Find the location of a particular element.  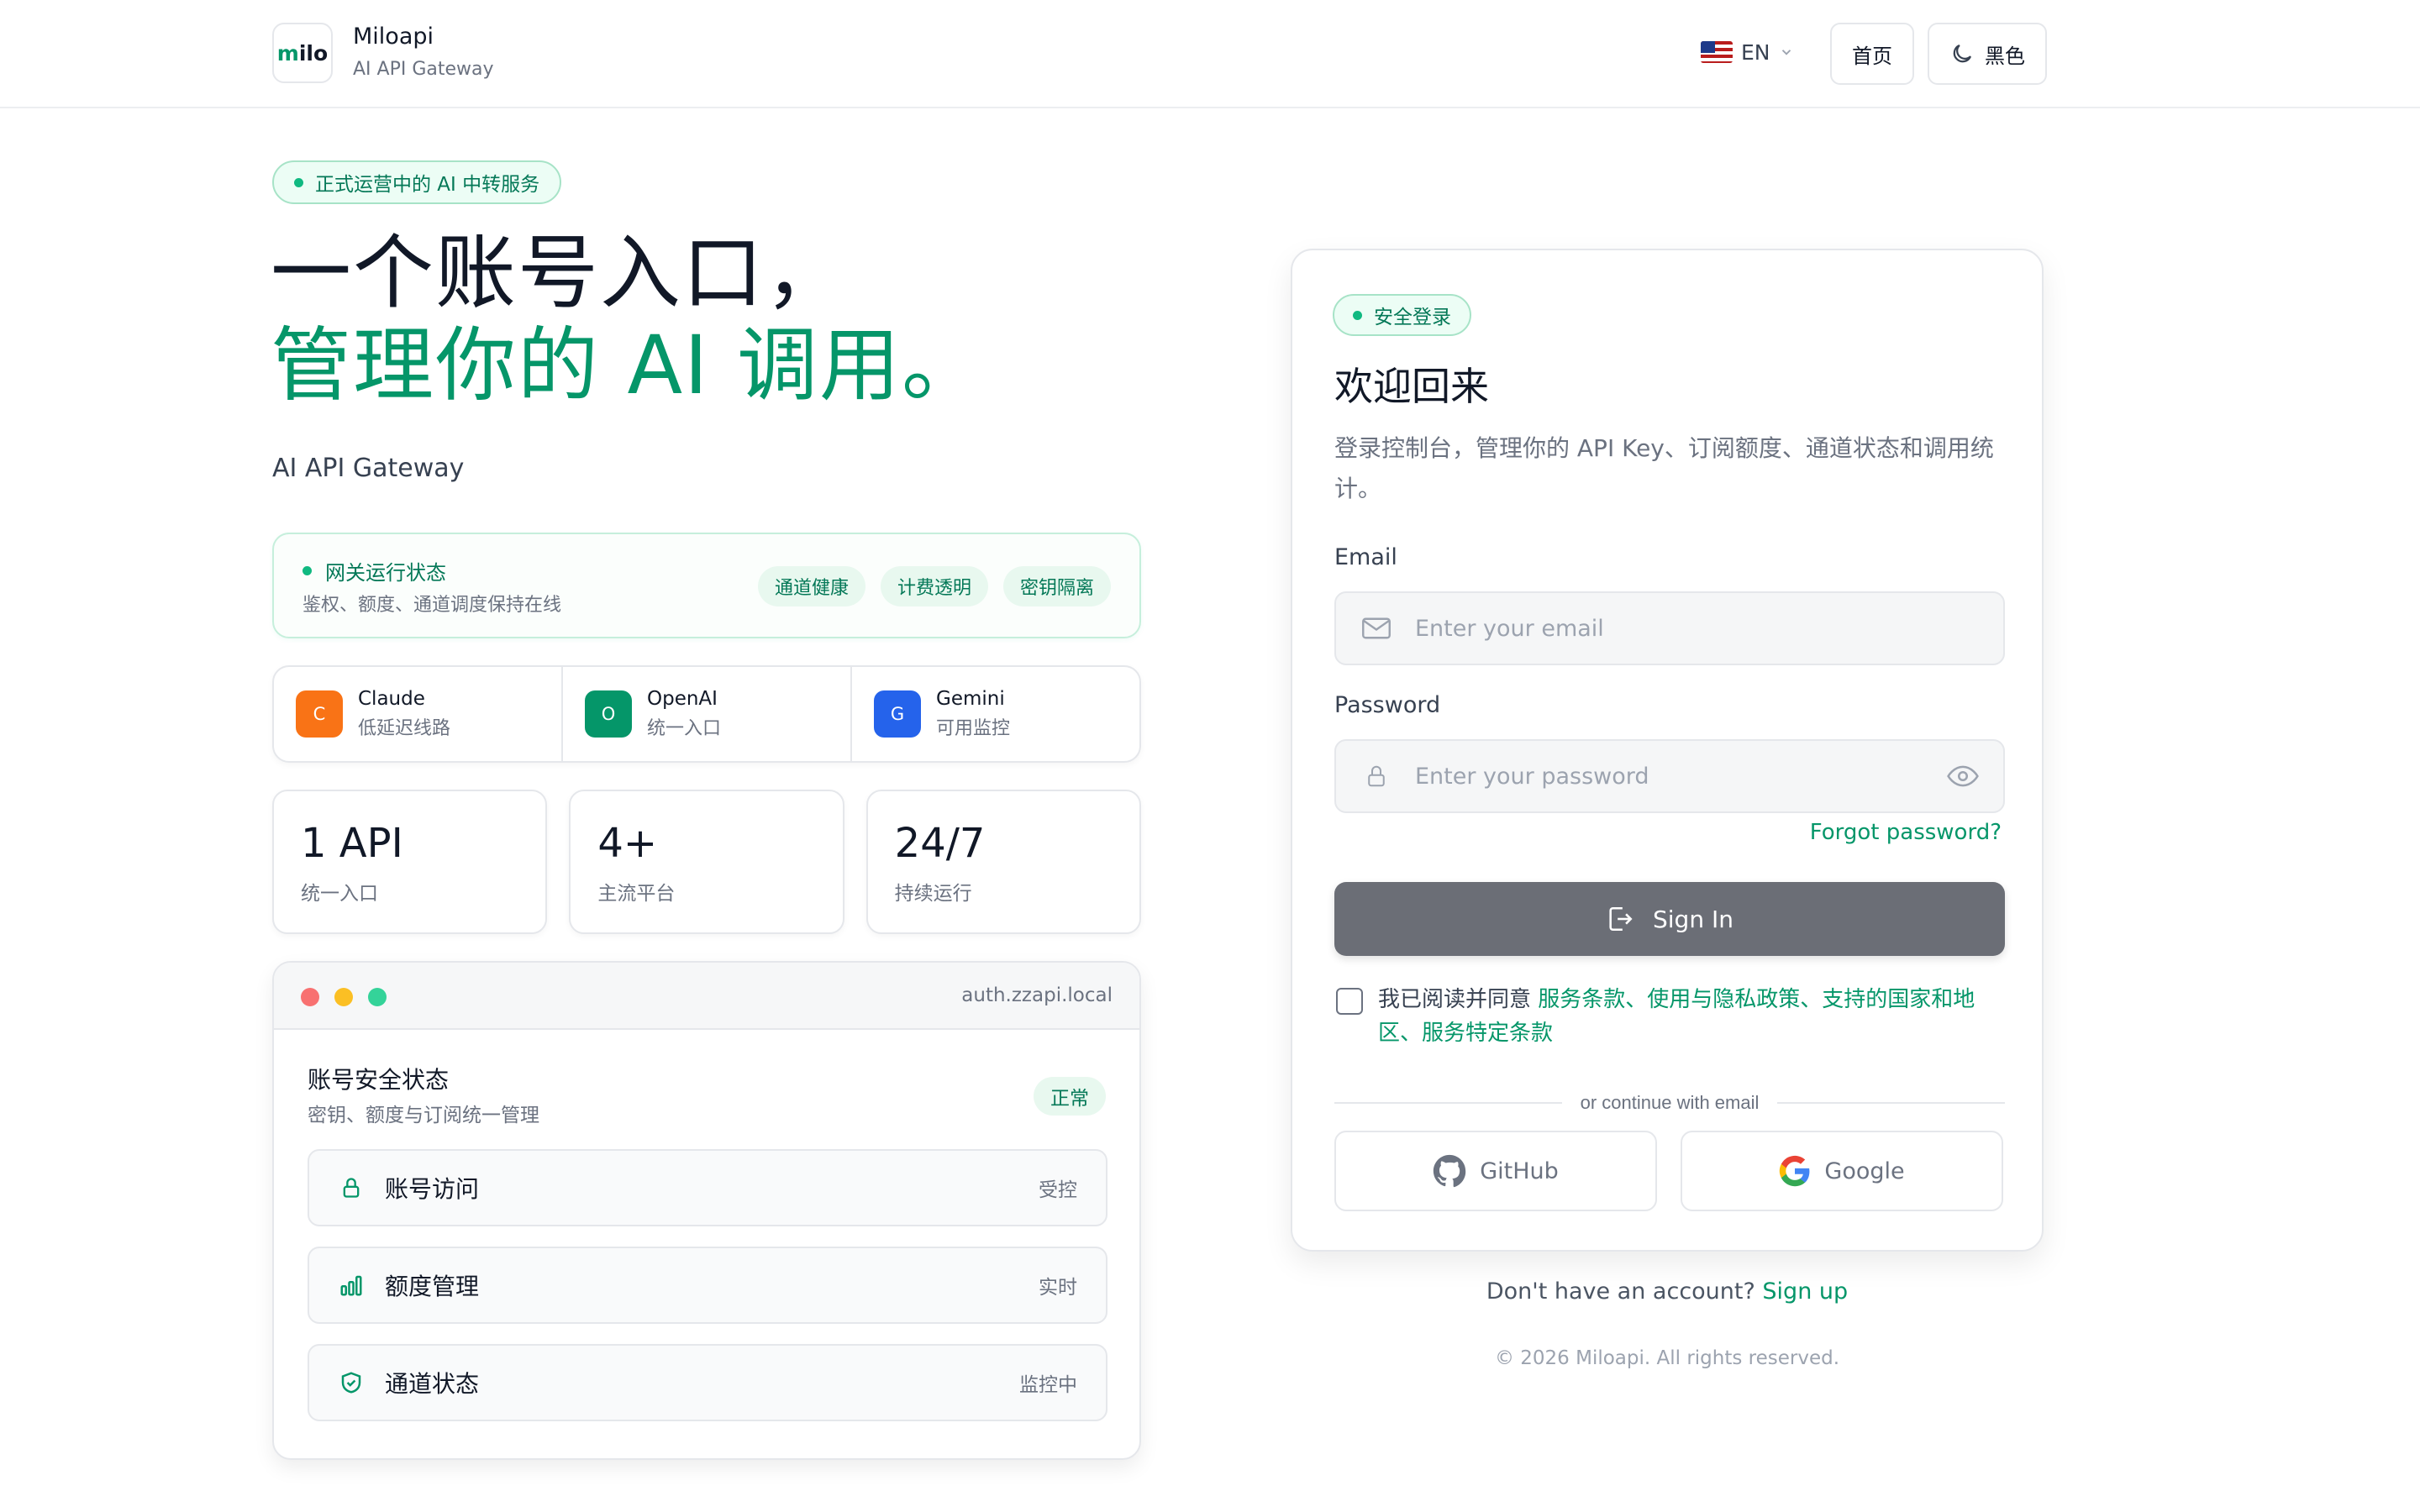

tag-key-isolation: 密钥隔离 is located at coordinates (1056, 586).